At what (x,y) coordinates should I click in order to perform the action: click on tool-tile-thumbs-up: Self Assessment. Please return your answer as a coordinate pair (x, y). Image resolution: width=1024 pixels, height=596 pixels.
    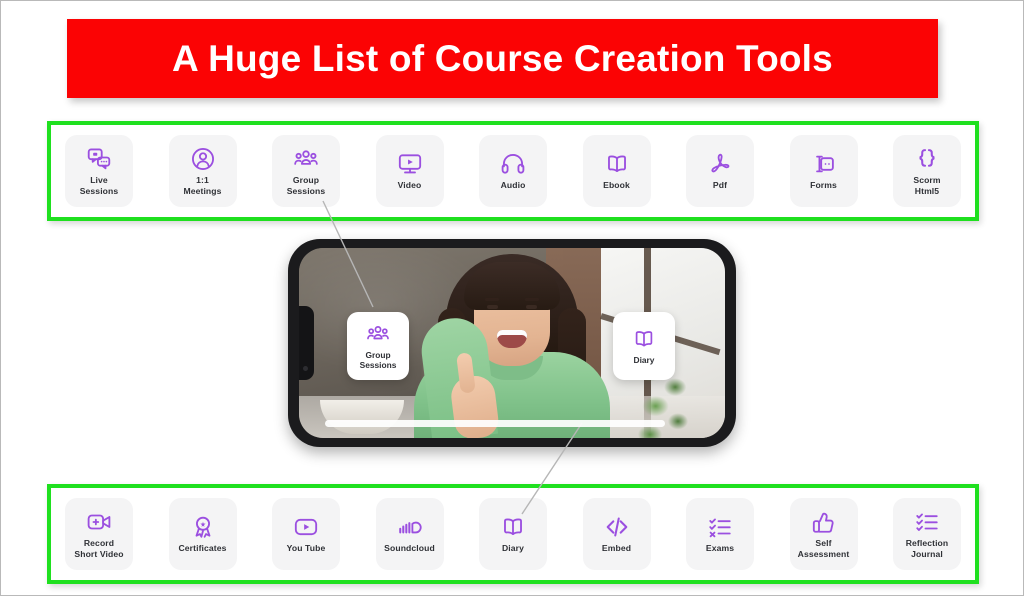
    Looking at the image, I should click on (823, 534).